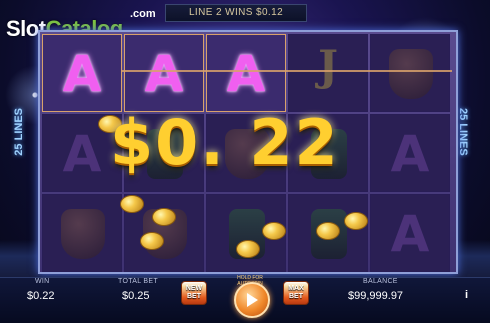 Image resolution: width=490 pixels, height=323 pixels. Describe the element at coordinates (138, 281) in the screenshot. I see `total-bet-label: TOTAL BET` at that location.